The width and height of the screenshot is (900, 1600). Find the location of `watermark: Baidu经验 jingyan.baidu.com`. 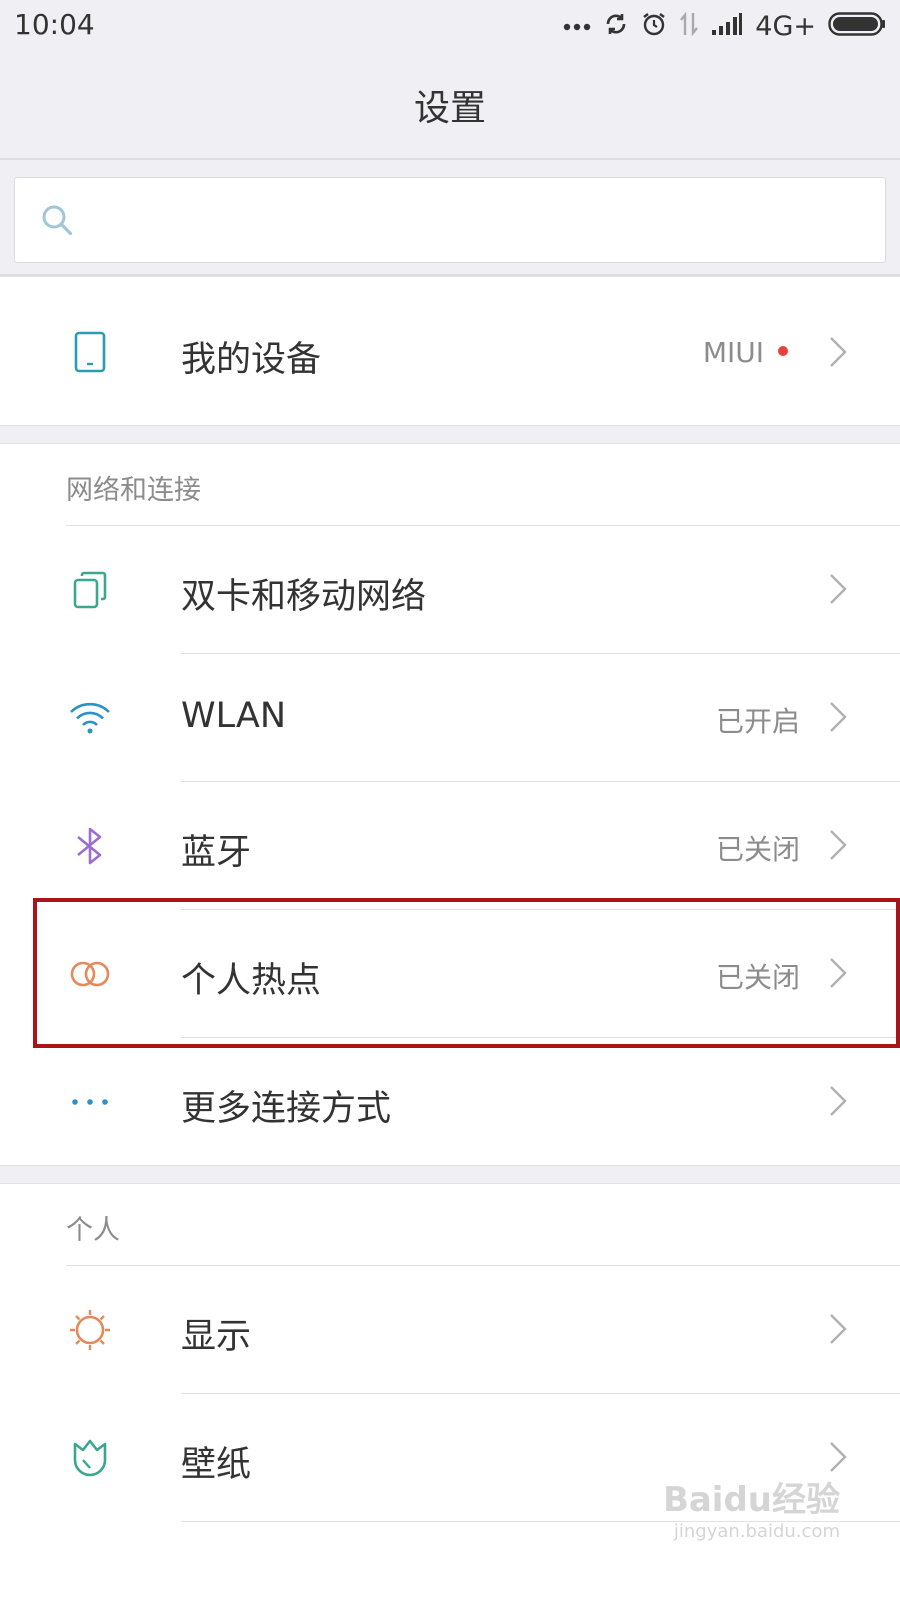

watermark: Baidu经验 jingyan.baidu.com is located at coordinates (751, 1507).